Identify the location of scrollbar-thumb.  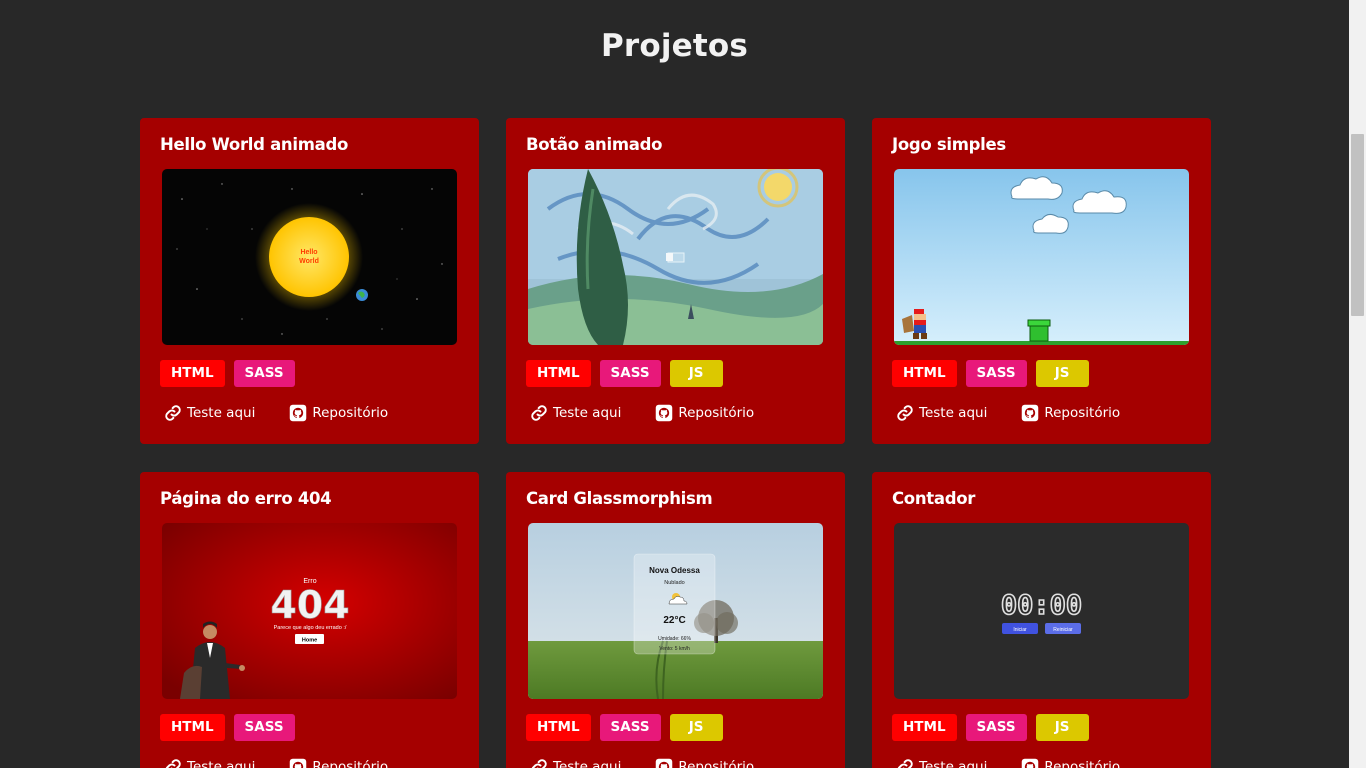
(1357, 225).